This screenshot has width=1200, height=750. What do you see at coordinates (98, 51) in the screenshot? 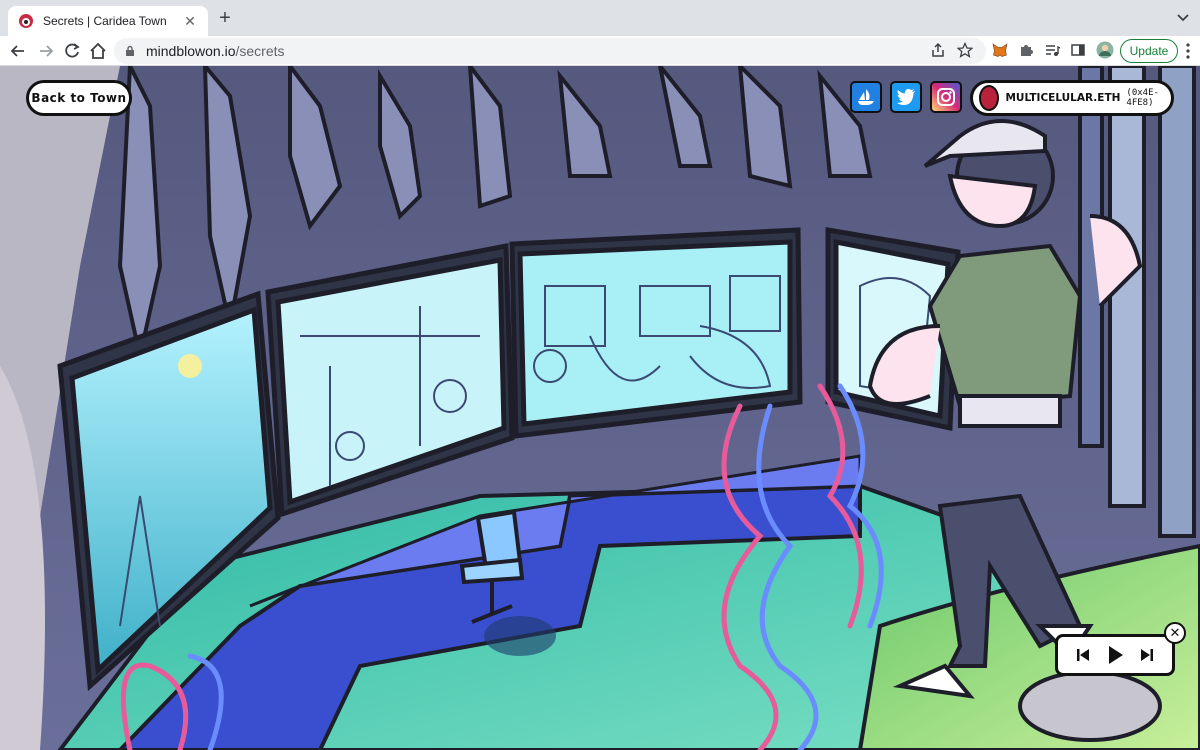
I see `home-icon` at bounding box center [98, 51].